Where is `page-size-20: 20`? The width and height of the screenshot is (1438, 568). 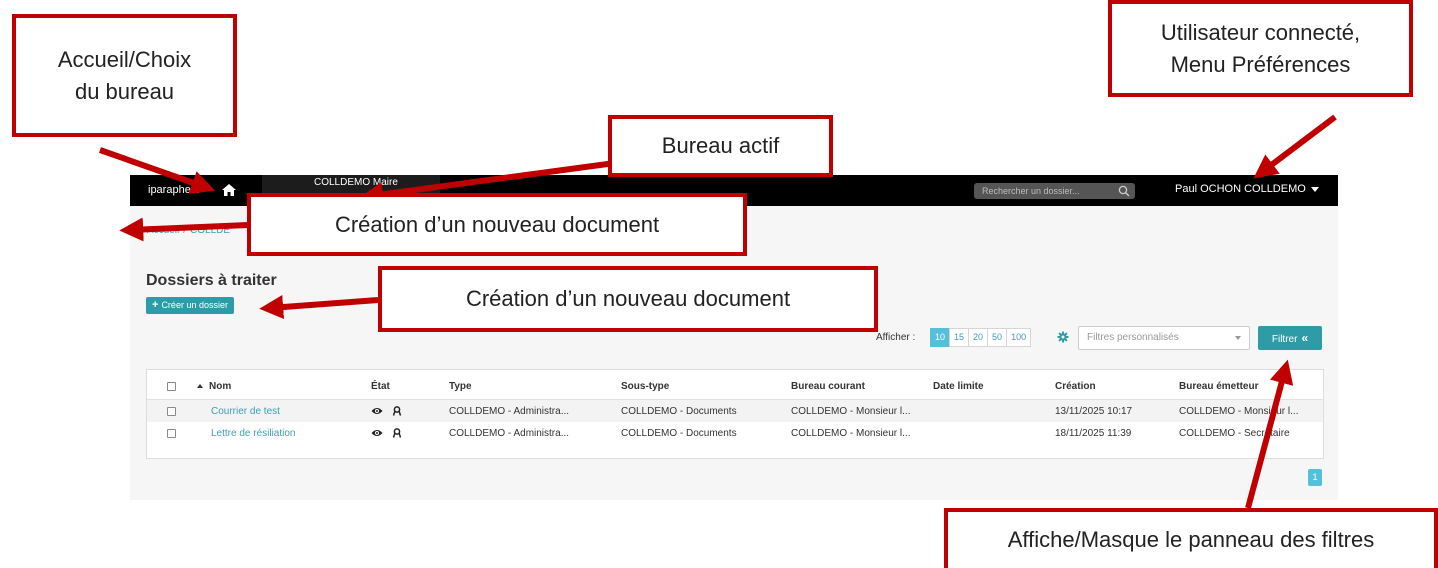 page-size-20: 20 is located at coordinates (978, 337).